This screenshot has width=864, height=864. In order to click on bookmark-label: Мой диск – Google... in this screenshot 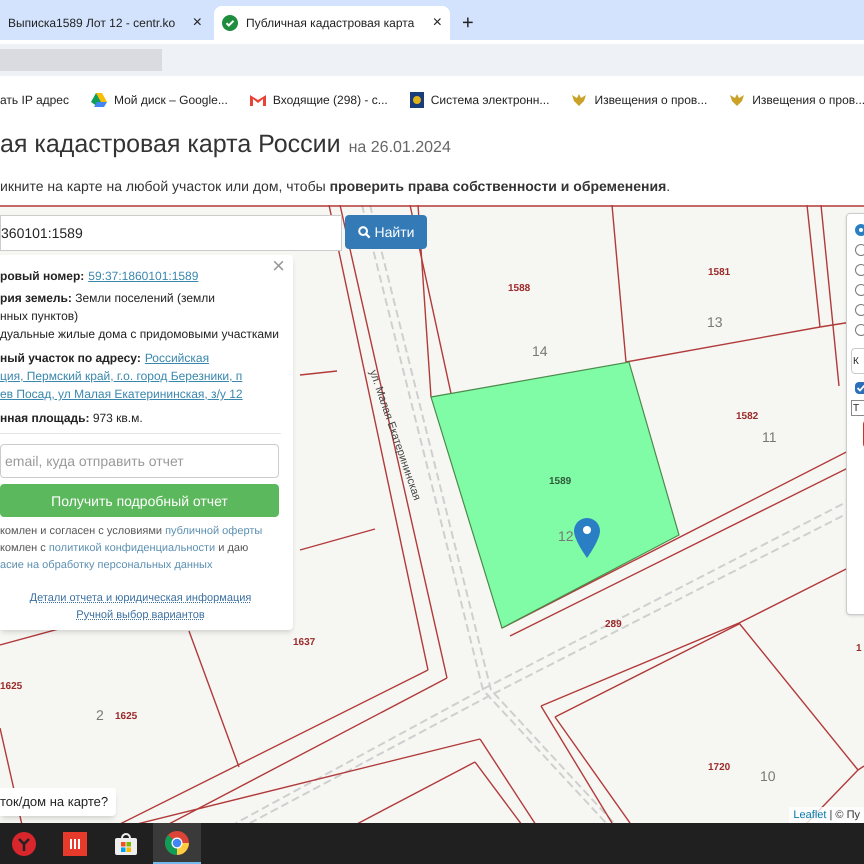, I will do `click(171, 100)`.